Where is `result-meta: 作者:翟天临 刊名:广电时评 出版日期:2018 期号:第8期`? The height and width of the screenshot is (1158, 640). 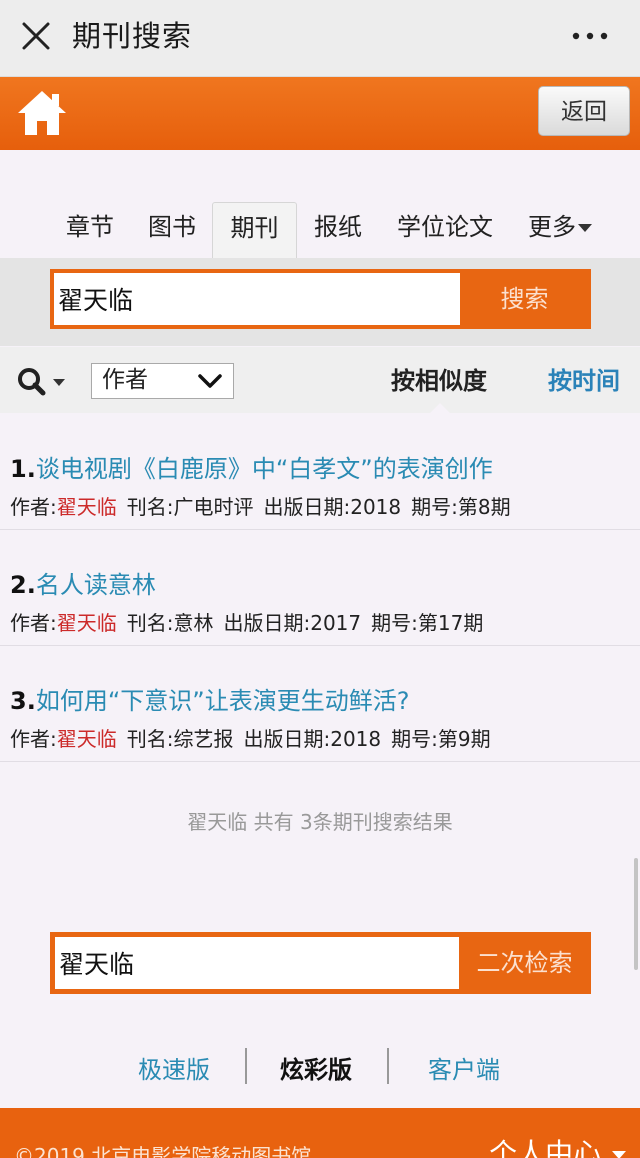 result-meta: 作者:翟天临 刊名:广电时评 出版日期:2018 期号:第8期 is located at coordinates (260, 507).